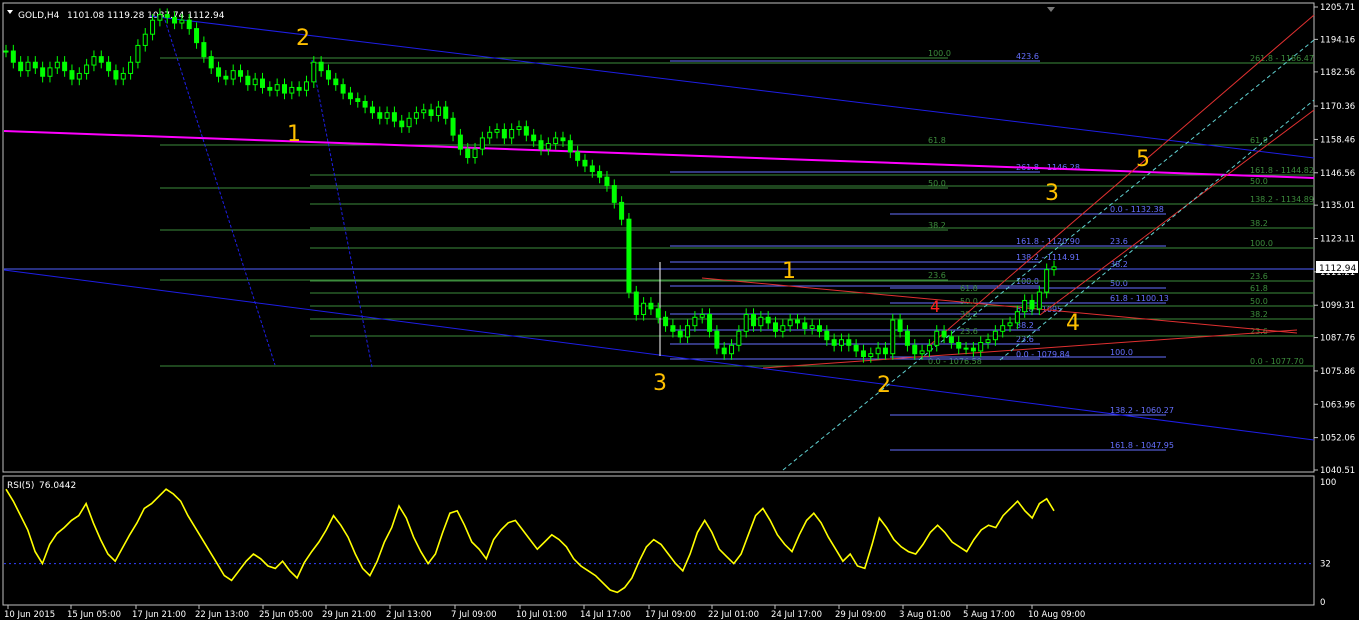 Image resolution: width=1359 pixels, height=620 pixels. I want to click on rsi-axis-label: 0, so click(1322, 603).